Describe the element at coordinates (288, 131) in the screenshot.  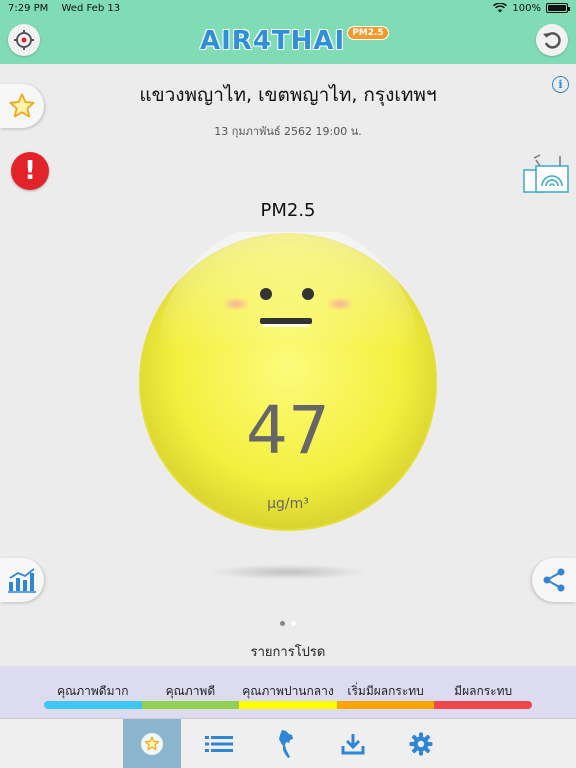
I see `measurement-datetime: 13 กุมภาพันธ์ 2562 19:00 น.` at that location.